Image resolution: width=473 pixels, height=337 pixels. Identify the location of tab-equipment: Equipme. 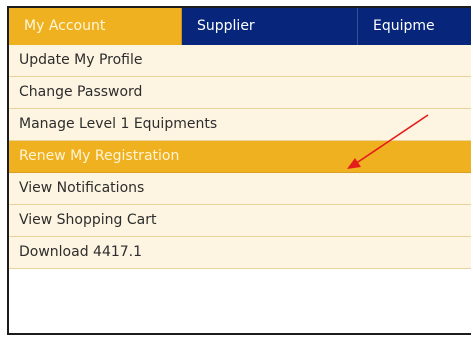
(414, 26).